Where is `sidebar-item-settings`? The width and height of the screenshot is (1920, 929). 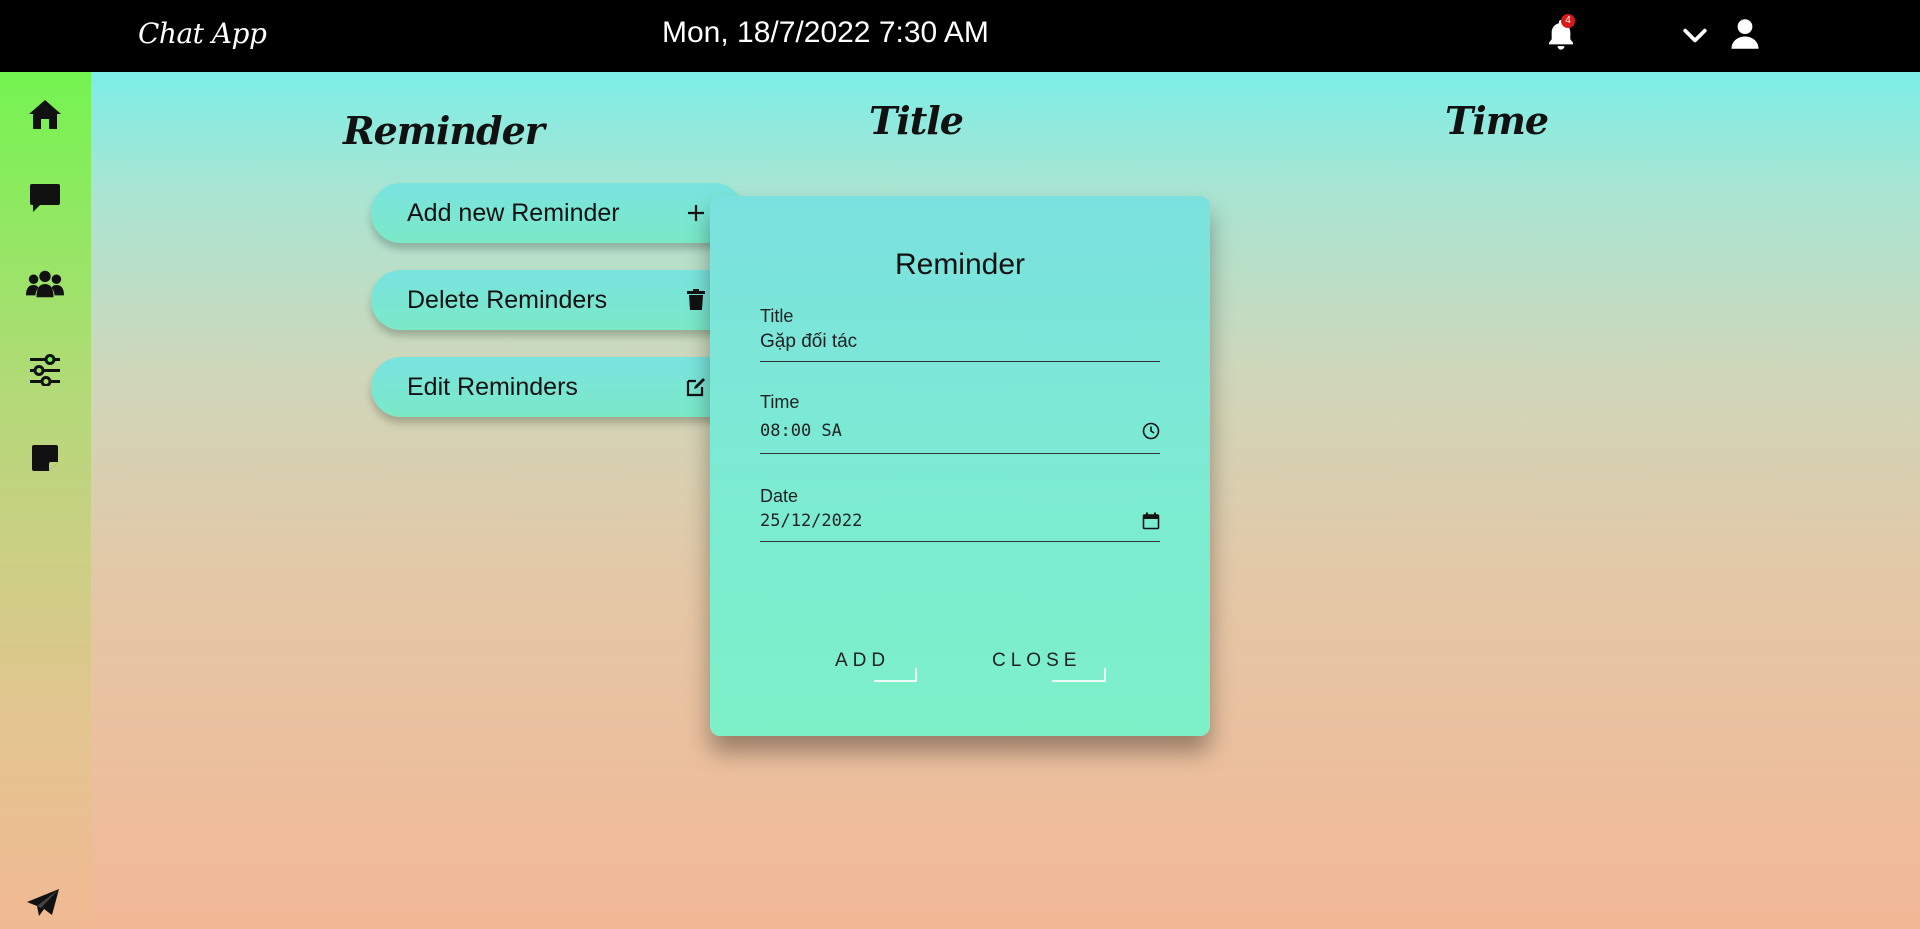
sidebar-item-settings is located at coordinates (45, 370).